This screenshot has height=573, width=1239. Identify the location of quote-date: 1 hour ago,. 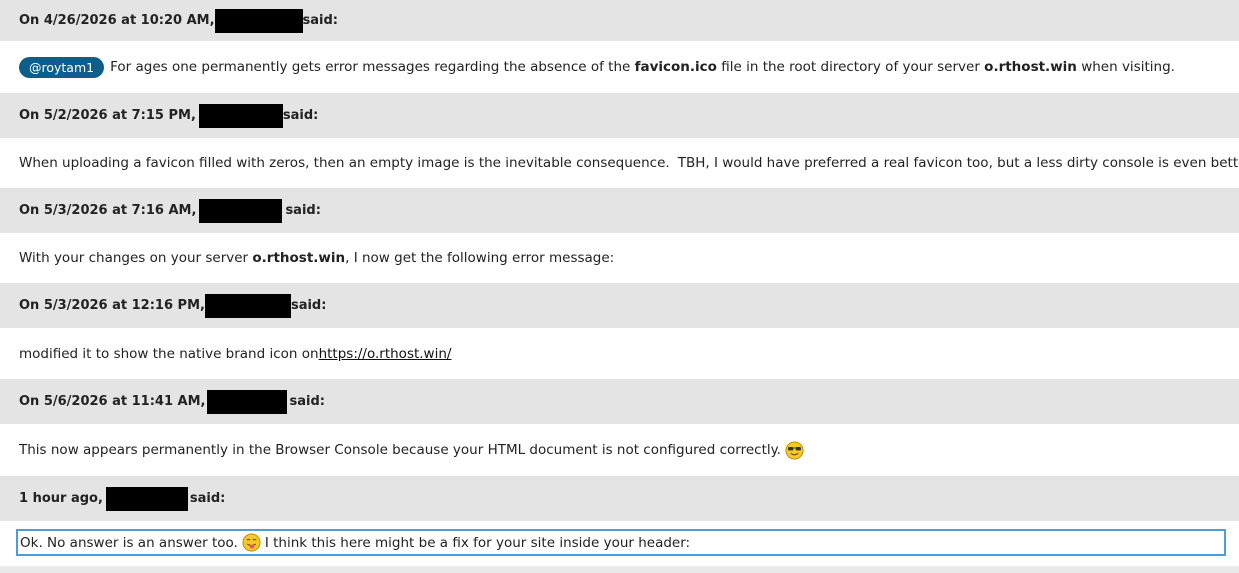
(61, 498).